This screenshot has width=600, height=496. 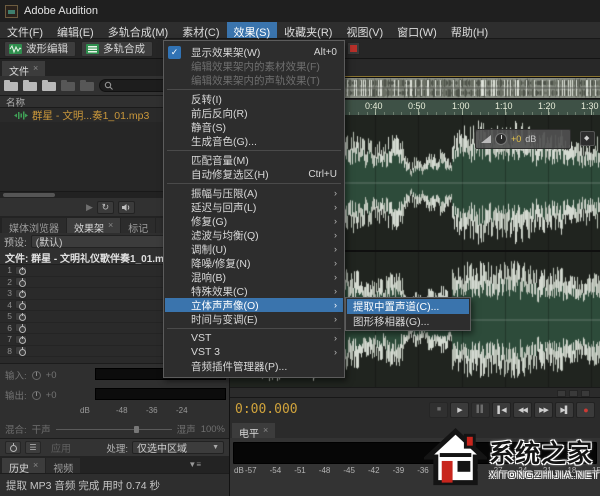 What do you see at coordinates (126, 207) in the screenshot?
I see `auto-play-button` at bounding box center [126, 207].